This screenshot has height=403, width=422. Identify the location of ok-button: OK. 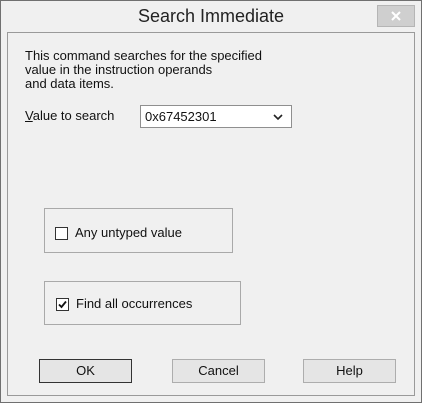
(85, 371).